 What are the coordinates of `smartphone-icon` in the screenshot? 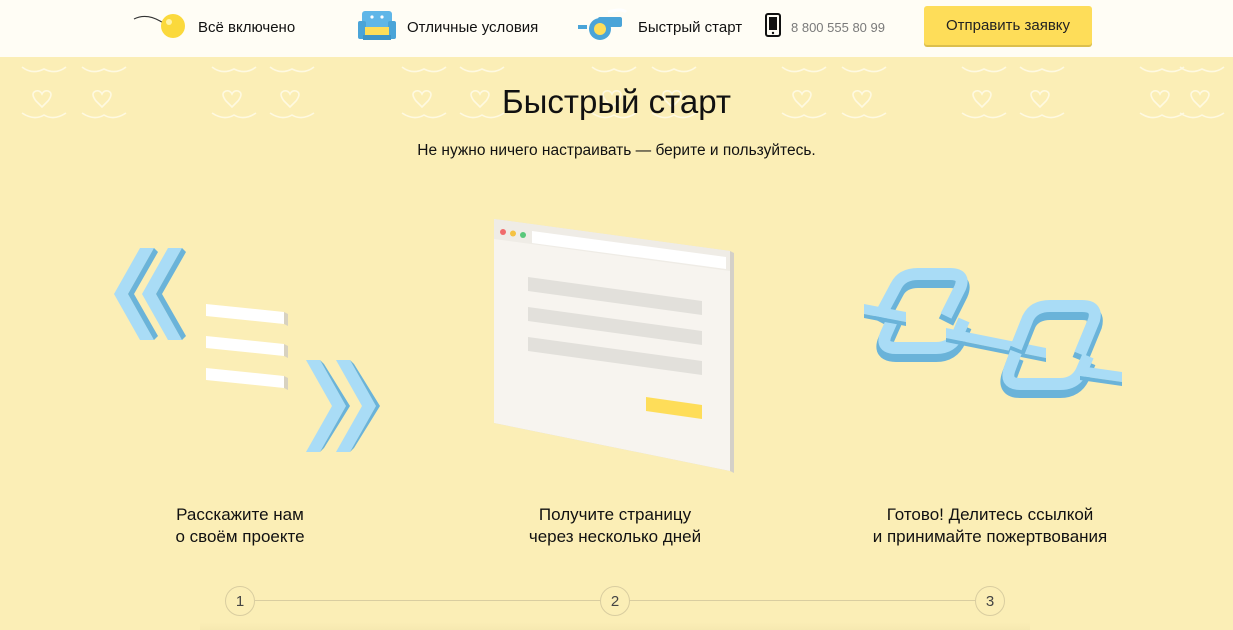 It's located at (773, 27).